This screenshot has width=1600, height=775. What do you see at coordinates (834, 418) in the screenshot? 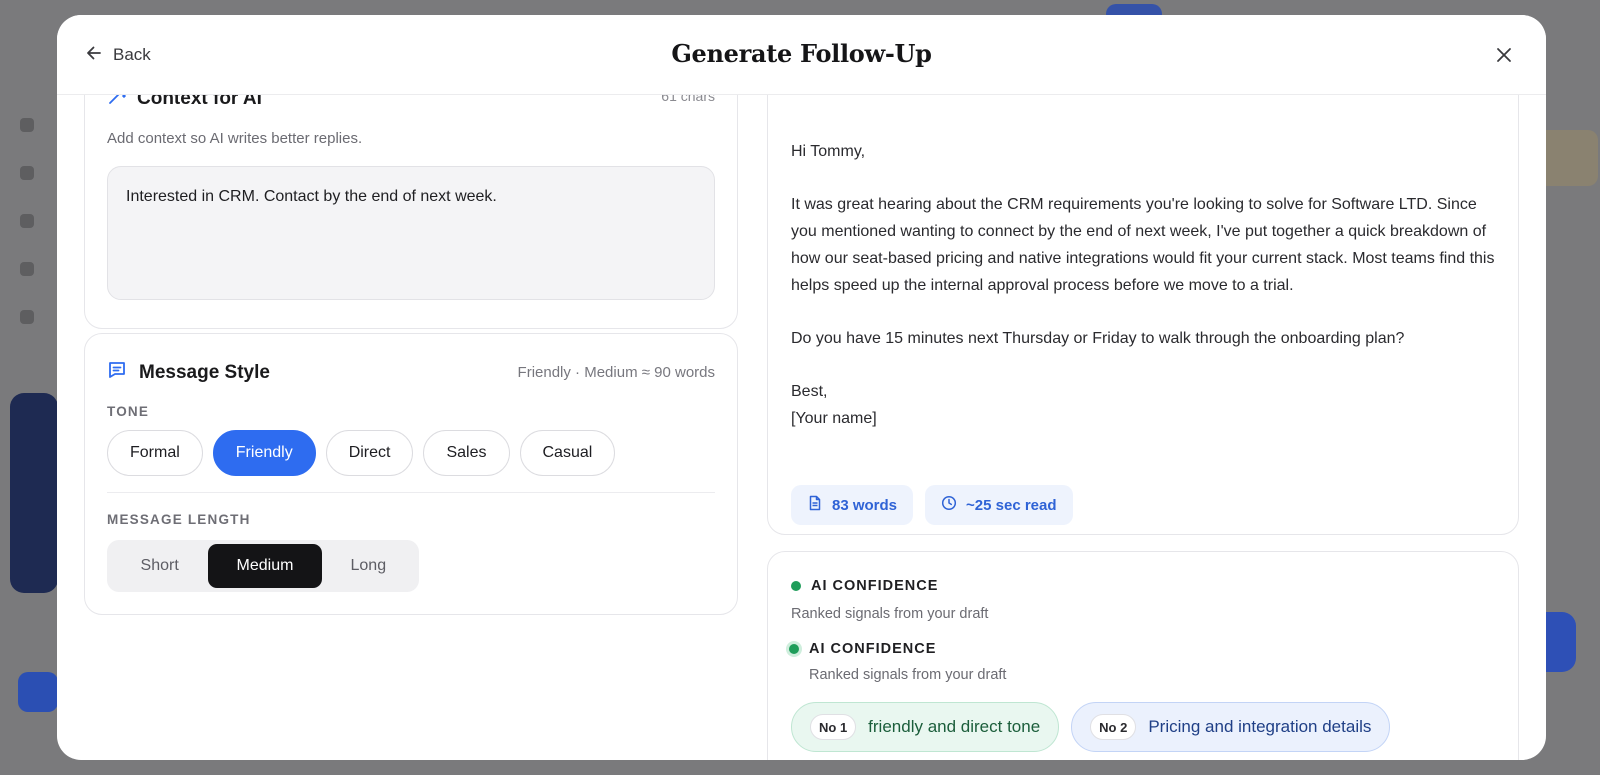
I see `email-signature: [Your name]` at bounding box center [834, 418].